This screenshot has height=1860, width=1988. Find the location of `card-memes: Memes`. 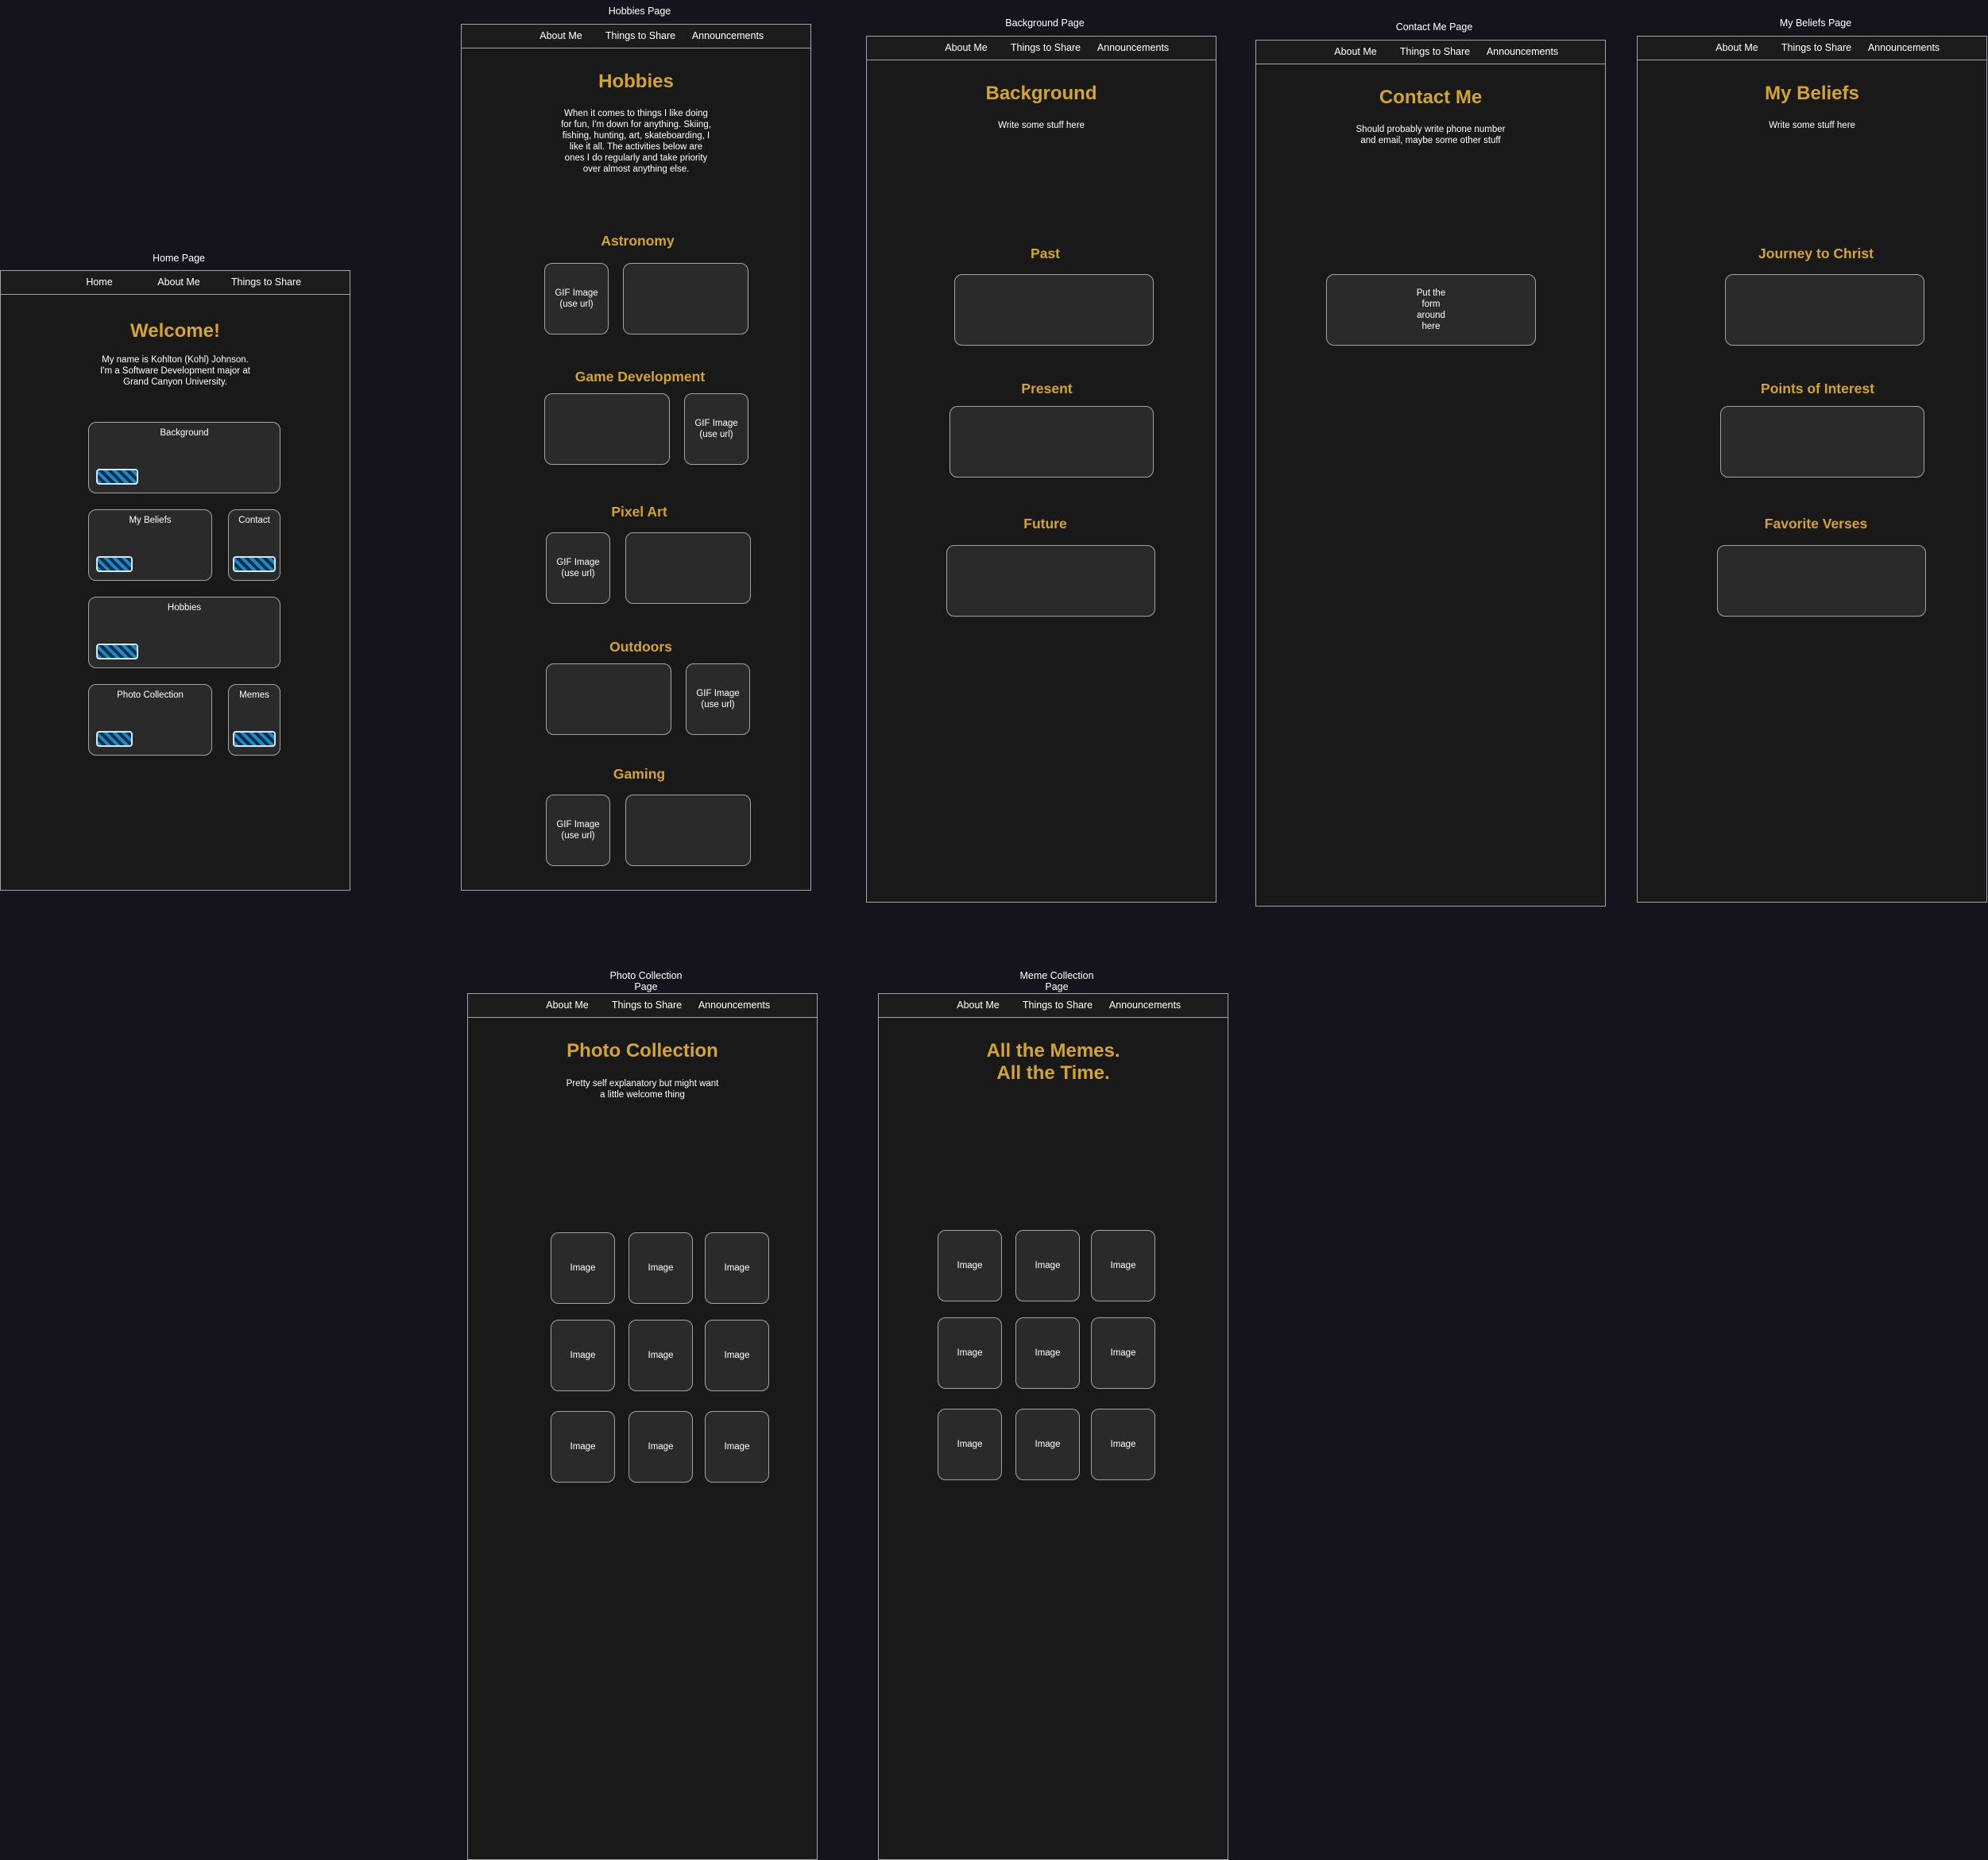

card-memes: Memes is located at coordinates (254, 720).